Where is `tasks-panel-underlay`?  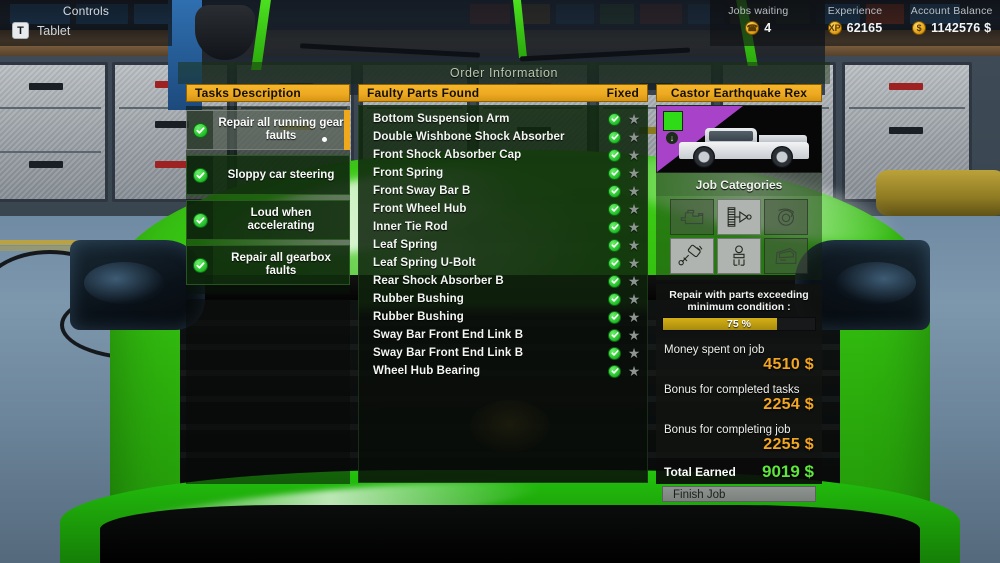 tasks-panel-underlay is located at coordinates (268, 391).